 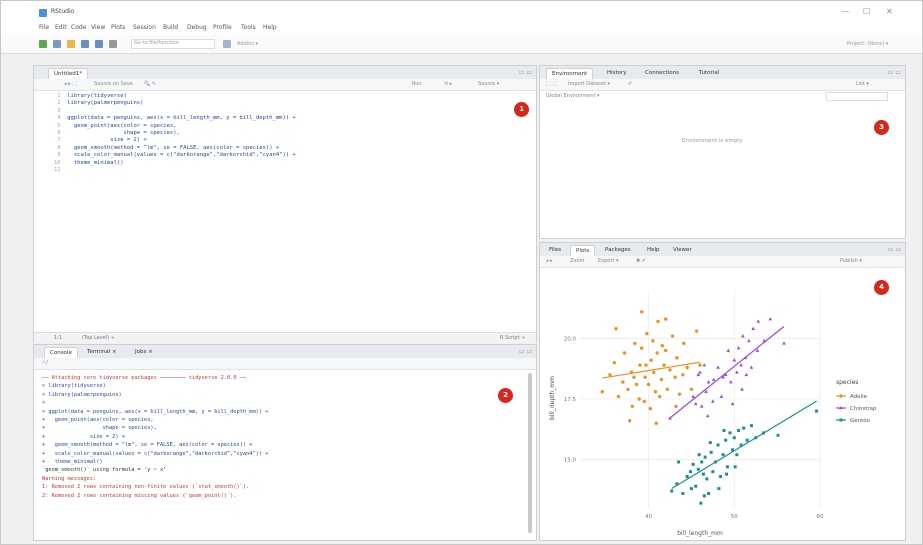 I want to click on code-line: 11, so click(x=175, y=170).